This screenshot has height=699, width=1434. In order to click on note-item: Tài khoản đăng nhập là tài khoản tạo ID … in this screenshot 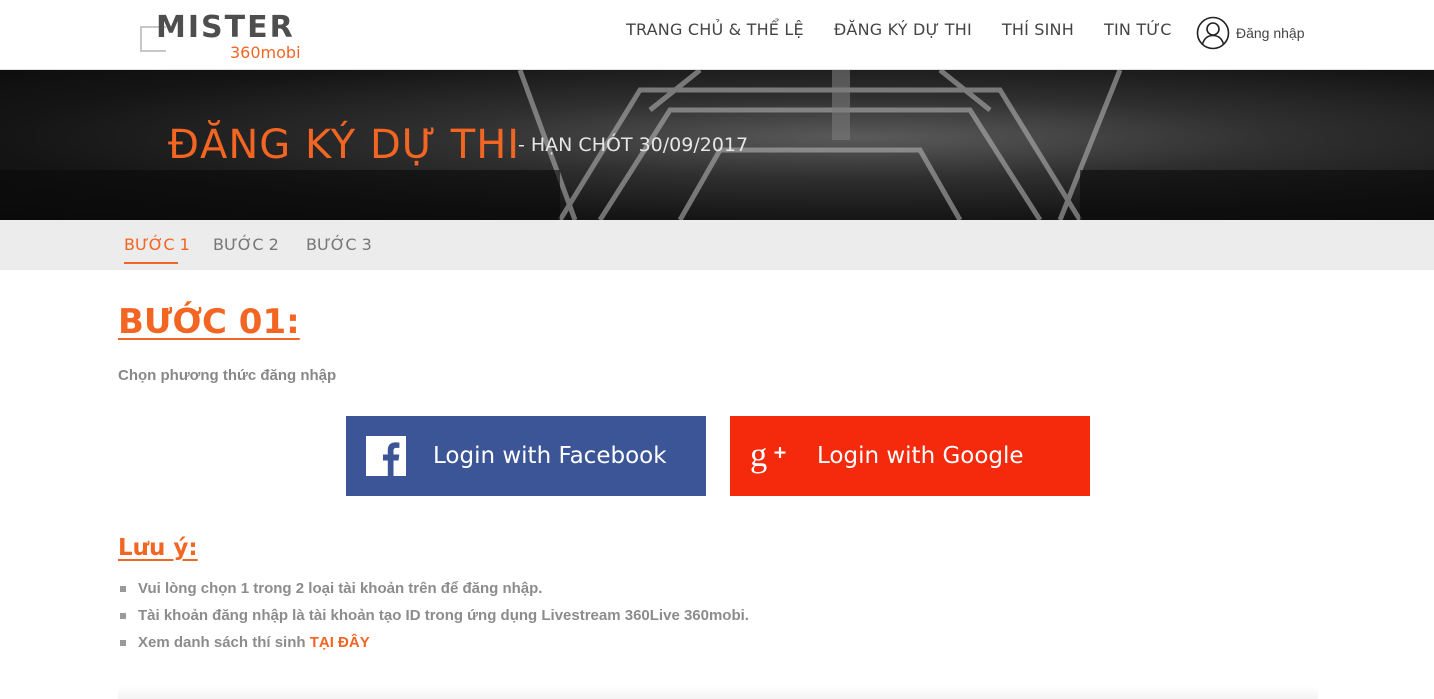, I will do `click(433, 618)`.